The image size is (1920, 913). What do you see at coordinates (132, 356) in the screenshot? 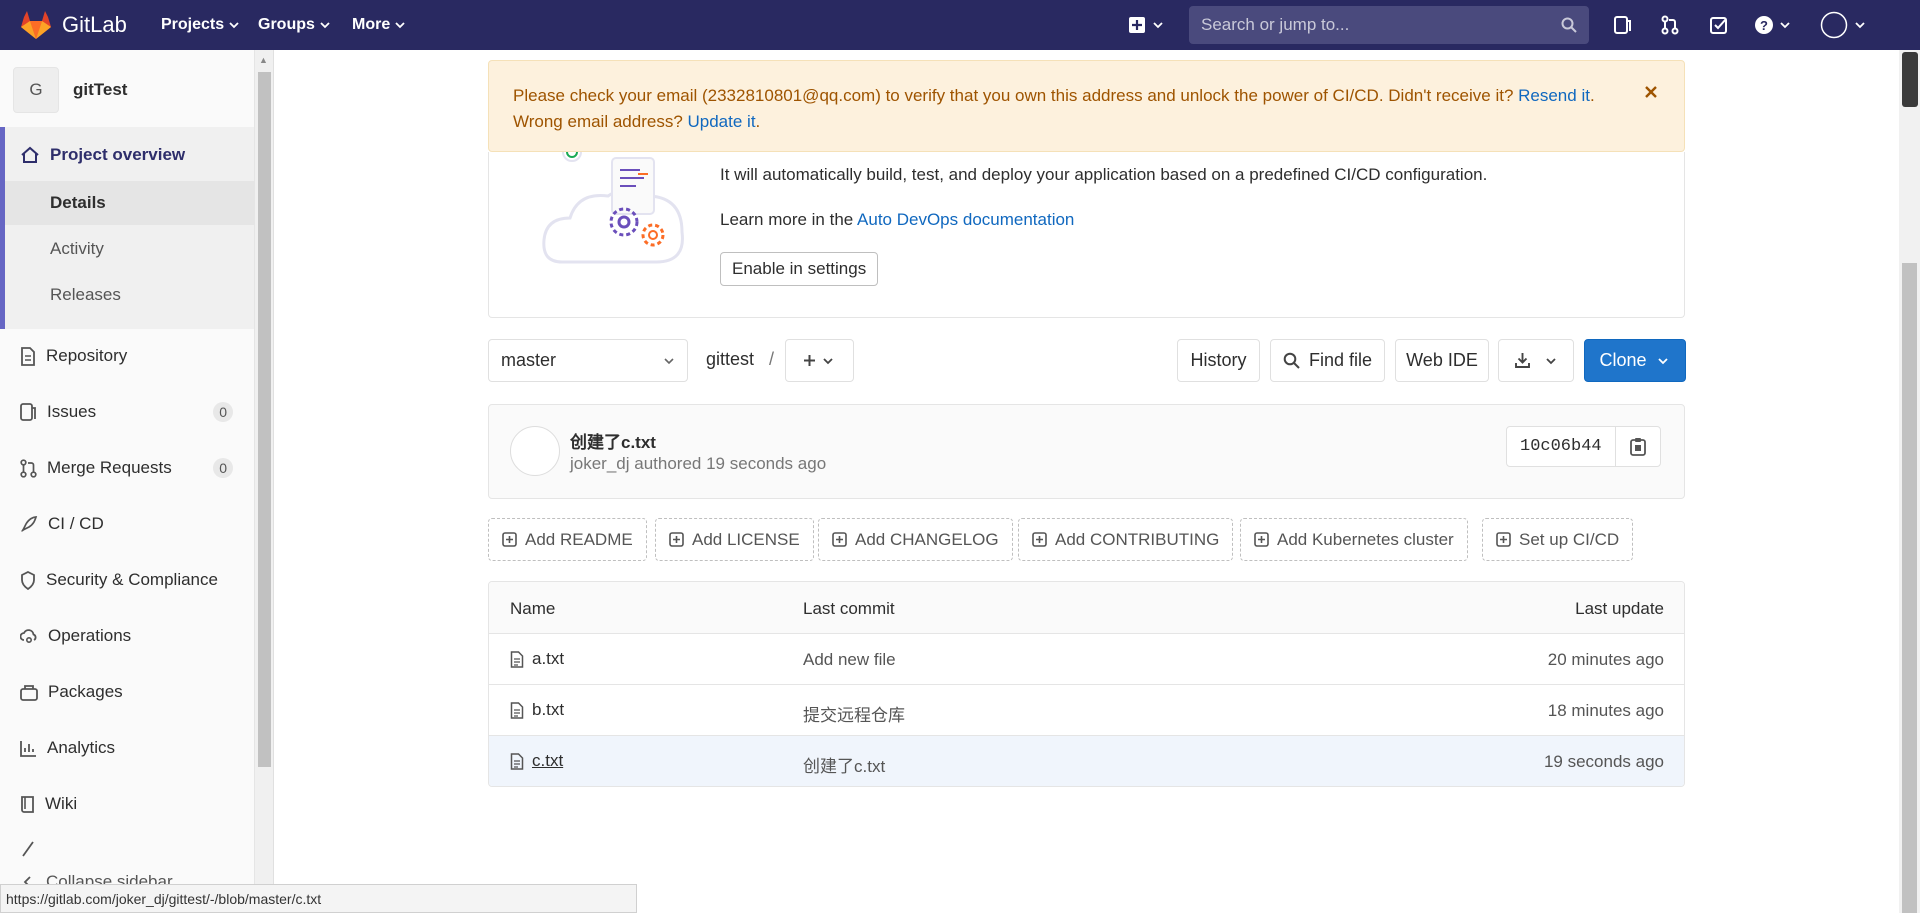
I see `sidebar-item-repository: Repository` at bounding box center [132, 356].